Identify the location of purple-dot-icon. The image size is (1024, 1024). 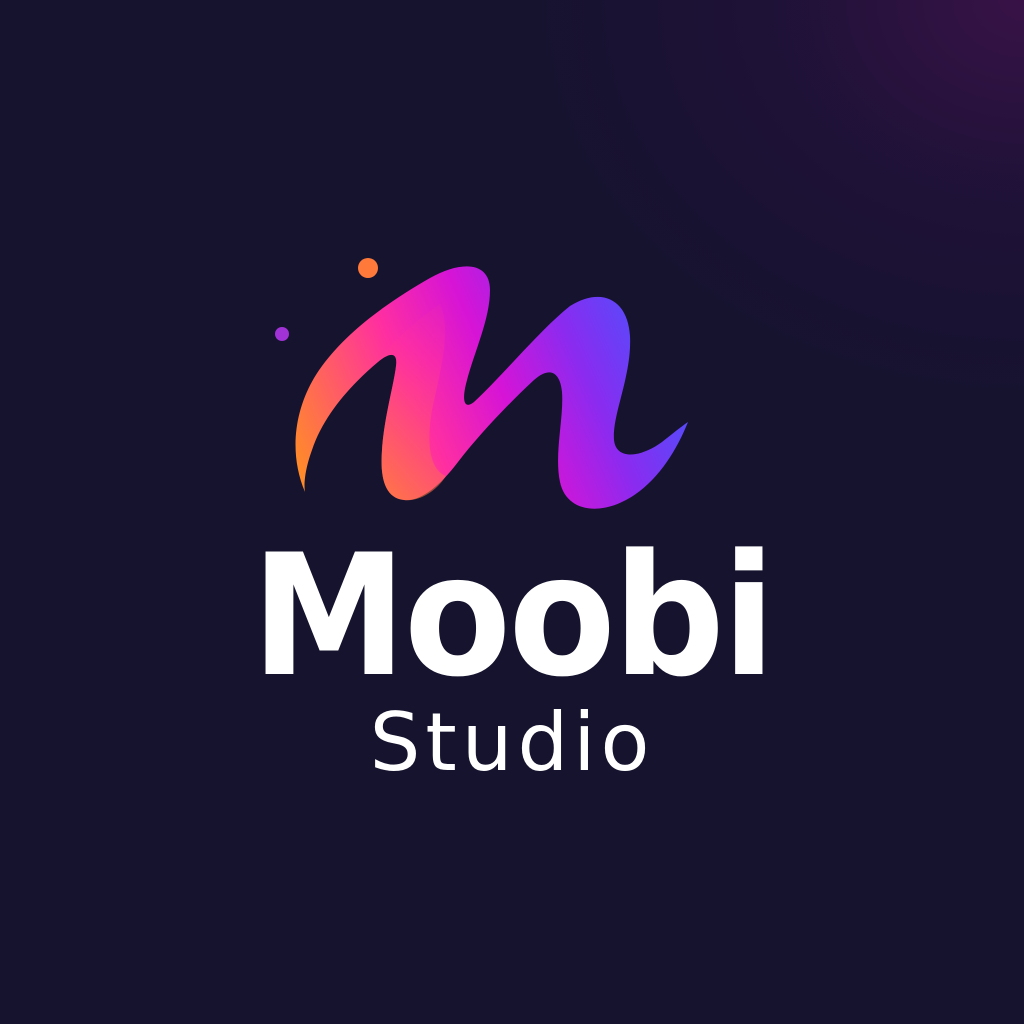
(282, 334).